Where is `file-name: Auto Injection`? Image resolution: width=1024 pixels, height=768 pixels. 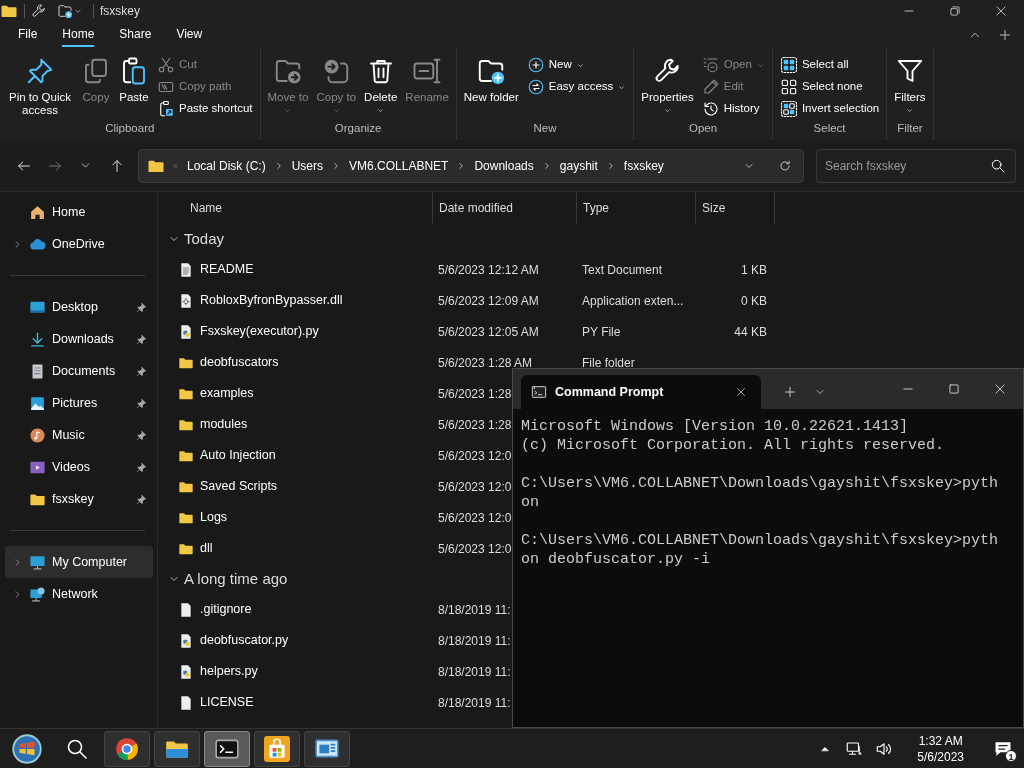 file-name: Auto Injection is located at coordinates (300, 455).